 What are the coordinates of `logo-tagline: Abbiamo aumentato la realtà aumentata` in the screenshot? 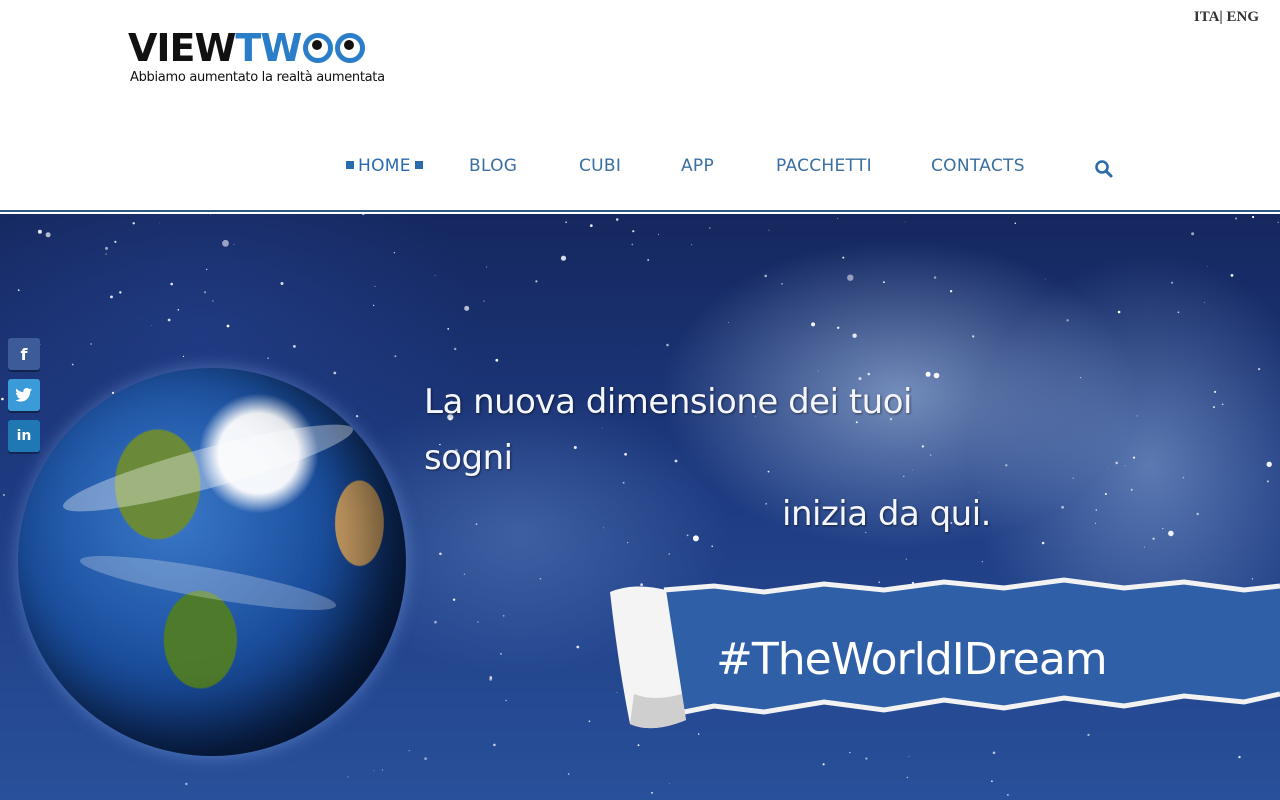 It's located at (257, 77).